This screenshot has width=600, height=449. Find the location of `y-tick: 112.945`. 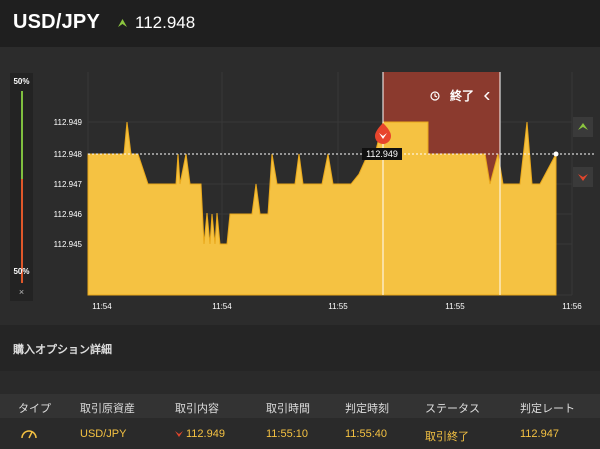

y-tick: 112.945 is located at coordinates (68, 244).